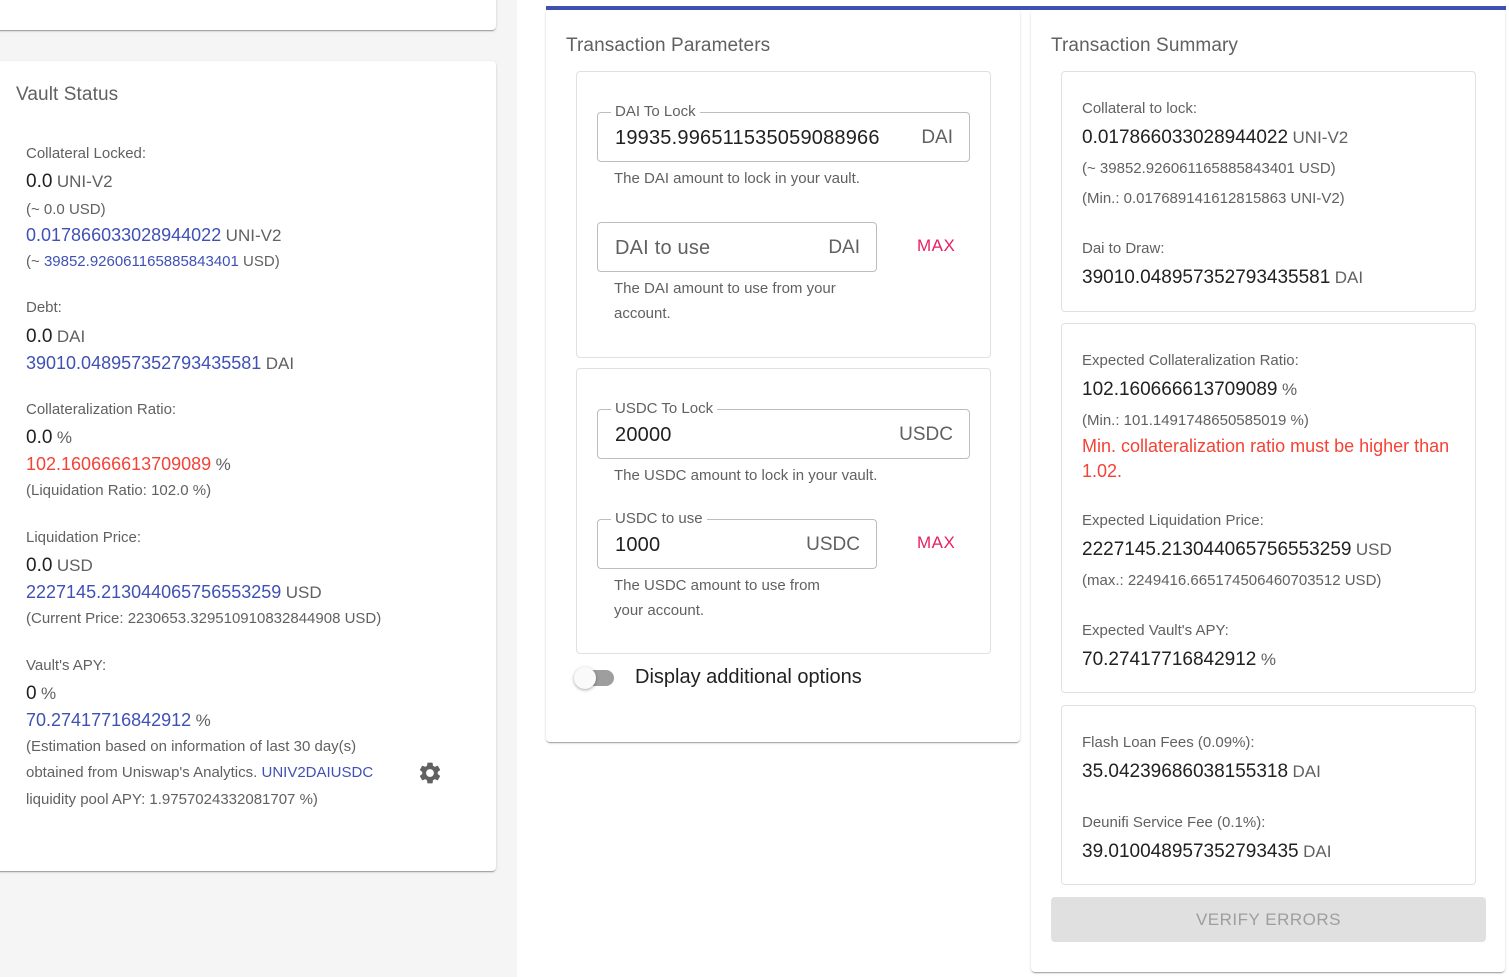  I want to click on verify-errors-button: VERIFY ERRORS, so click(1268, 919).